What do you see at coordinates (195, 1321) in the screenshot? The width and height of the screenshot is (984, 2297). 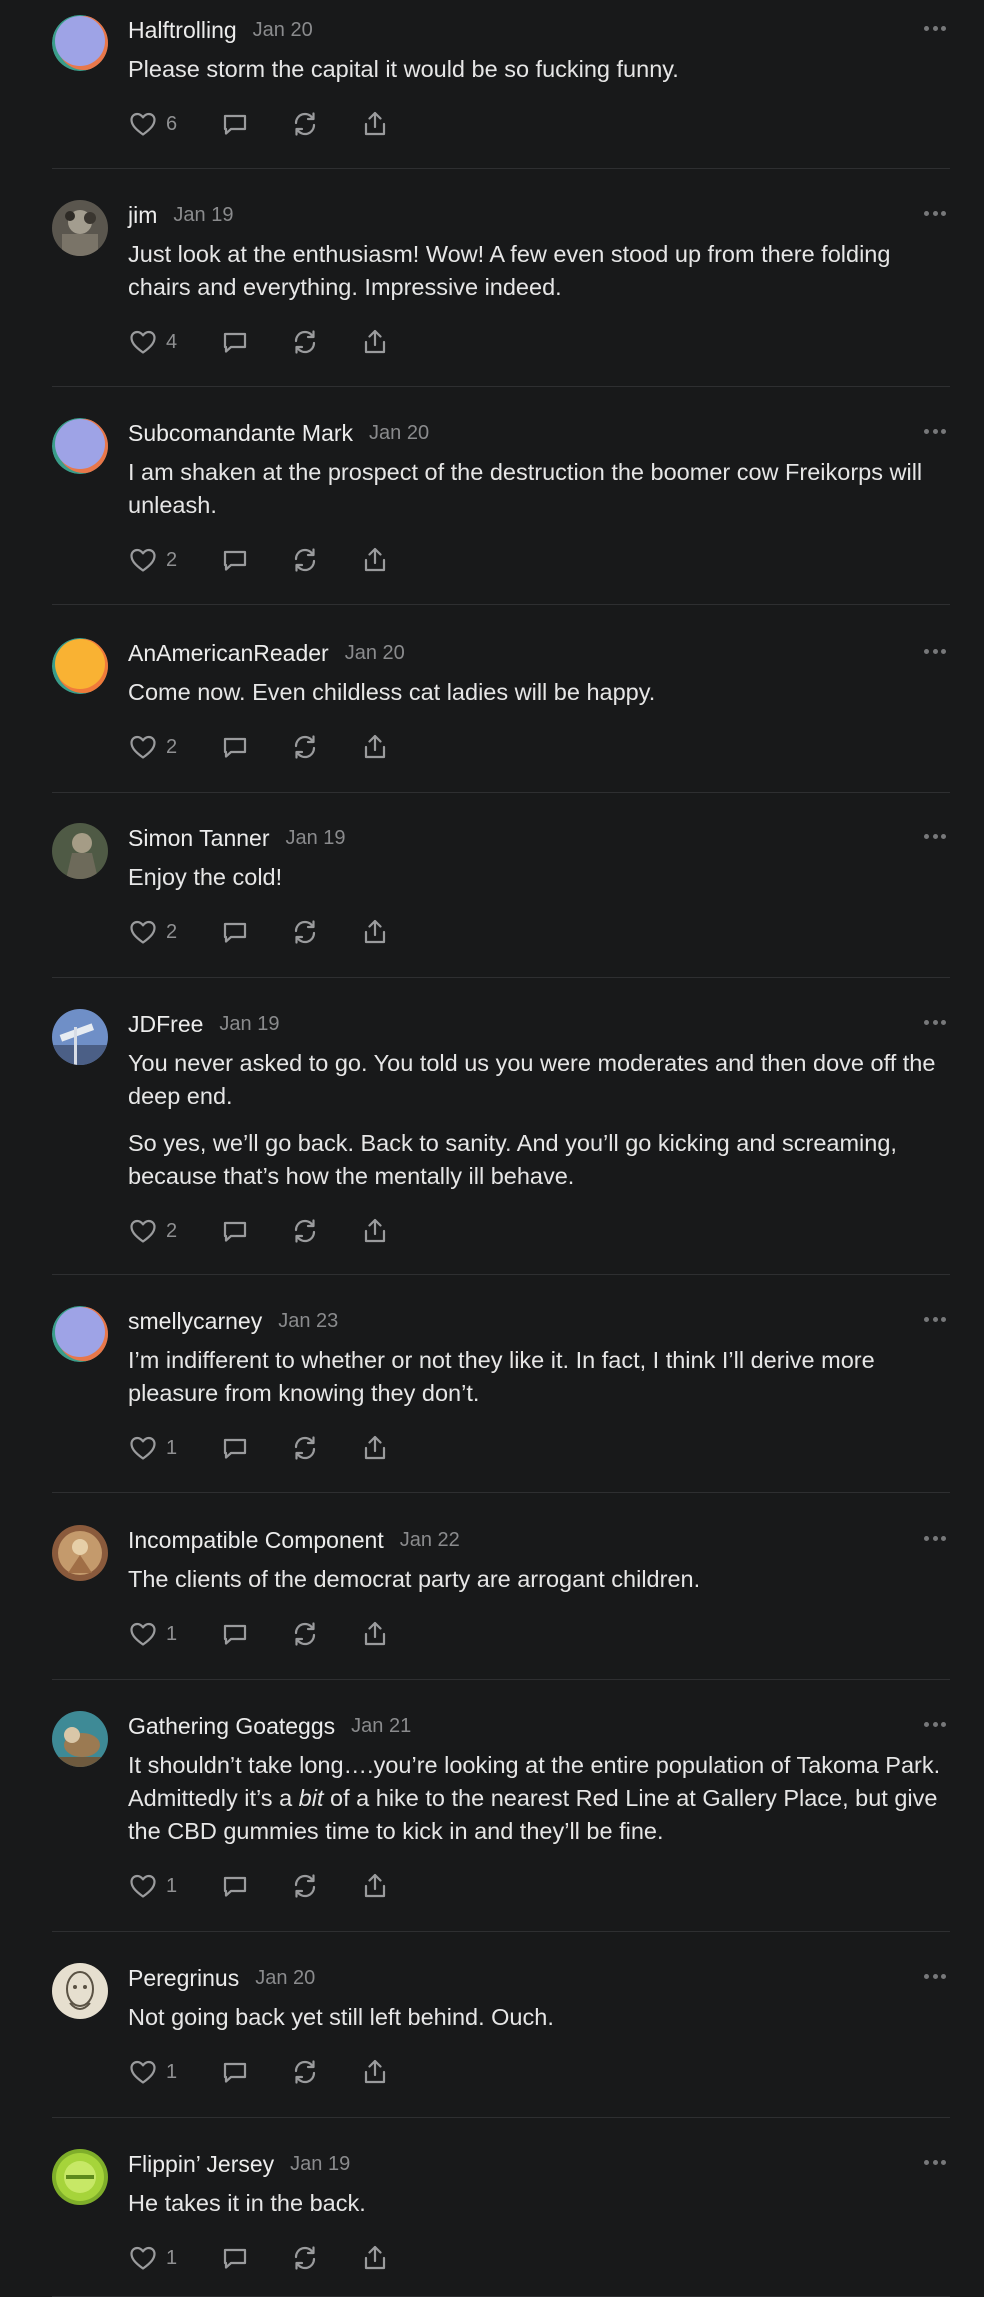 I see `author-name: smellycarney` at bounding box center [195, 1321].